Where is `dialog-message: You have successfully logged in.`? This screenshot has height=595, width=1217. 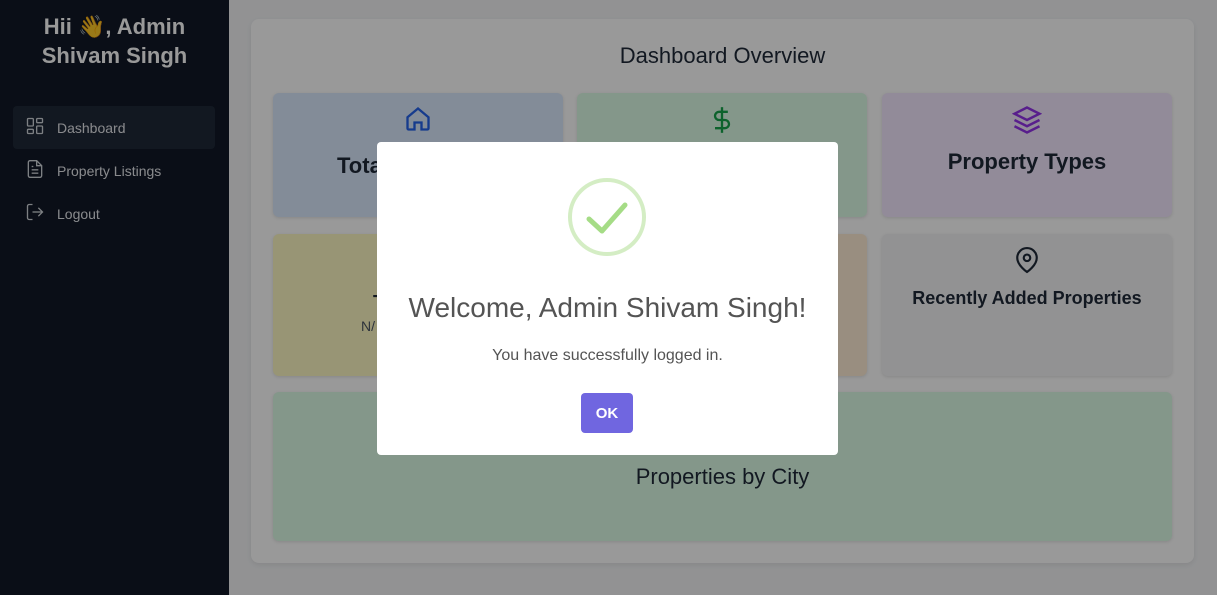 dialog-message: You have successfully logged in. is located at coordinates (607, 355).